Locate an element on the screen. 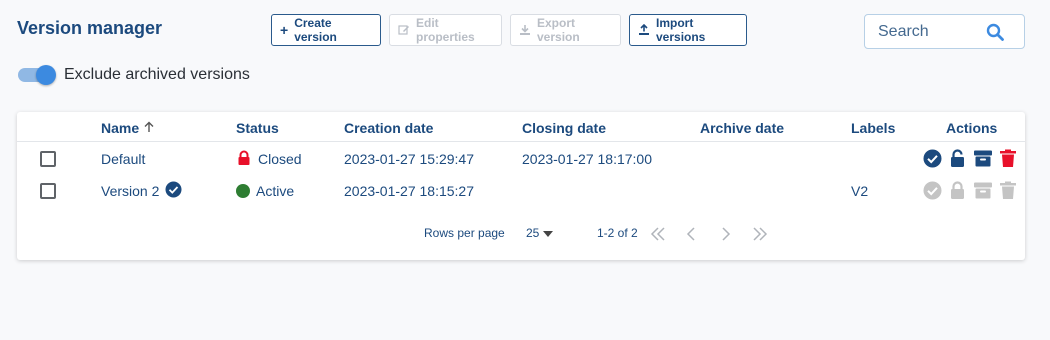 The height and width of the screenshot is (340, 1050). status-text: Active is located at coordinates (275, 191).